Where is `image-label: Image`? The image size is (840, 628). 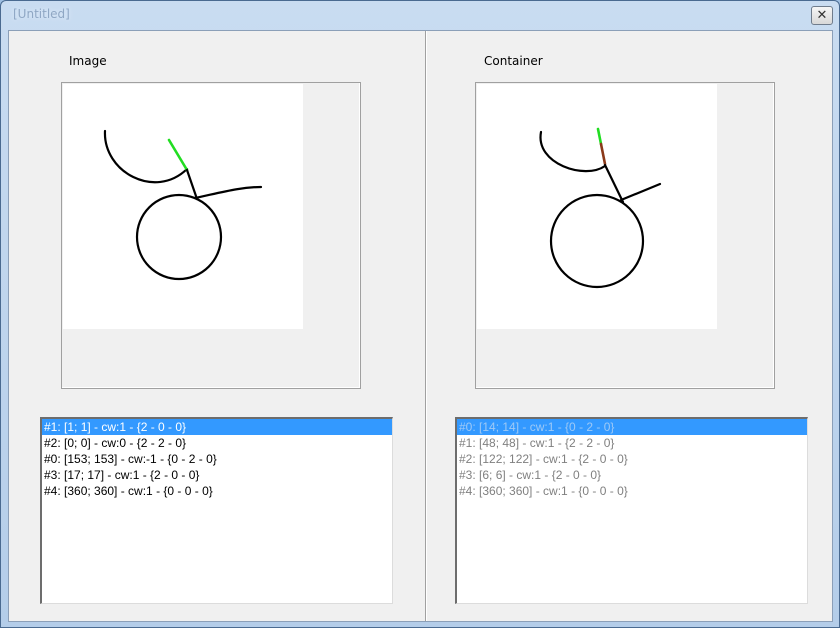 image-label: Image is located at coordinates (88, 61).